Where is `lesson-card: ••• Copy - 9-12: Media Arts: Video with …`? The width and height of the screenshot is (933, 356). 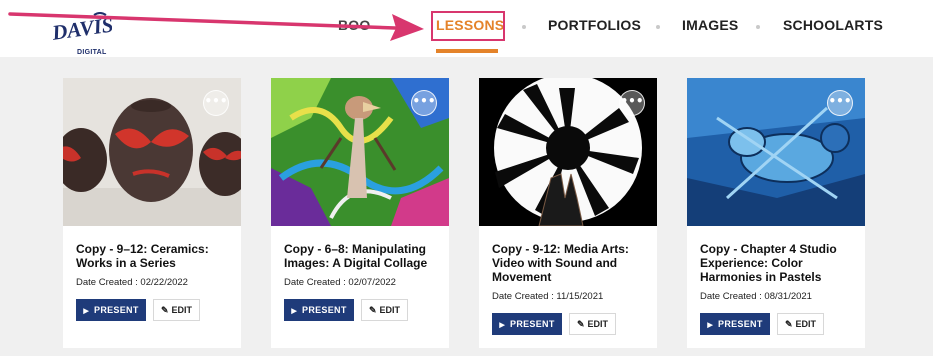 lesson-card: ••• Copy - 9-12: Media Arts: Video with … is located at coordinates (568, 213).